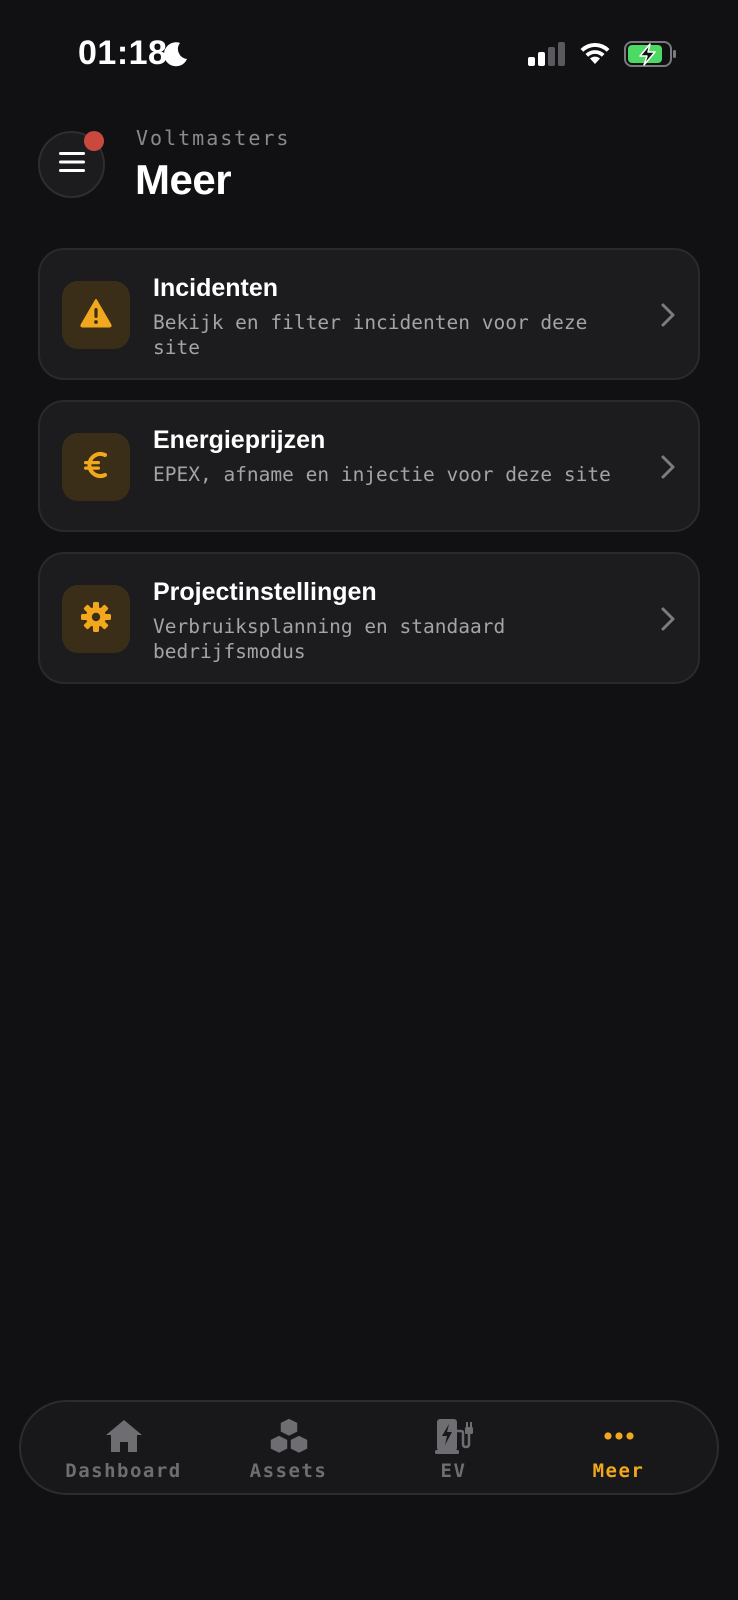 This screenshot has width=738, height=1600. What do you see at coordinates (265, 592) in the screenshot?
I see `card-title: Projectinstellingen` at bounding box center [265, 592].